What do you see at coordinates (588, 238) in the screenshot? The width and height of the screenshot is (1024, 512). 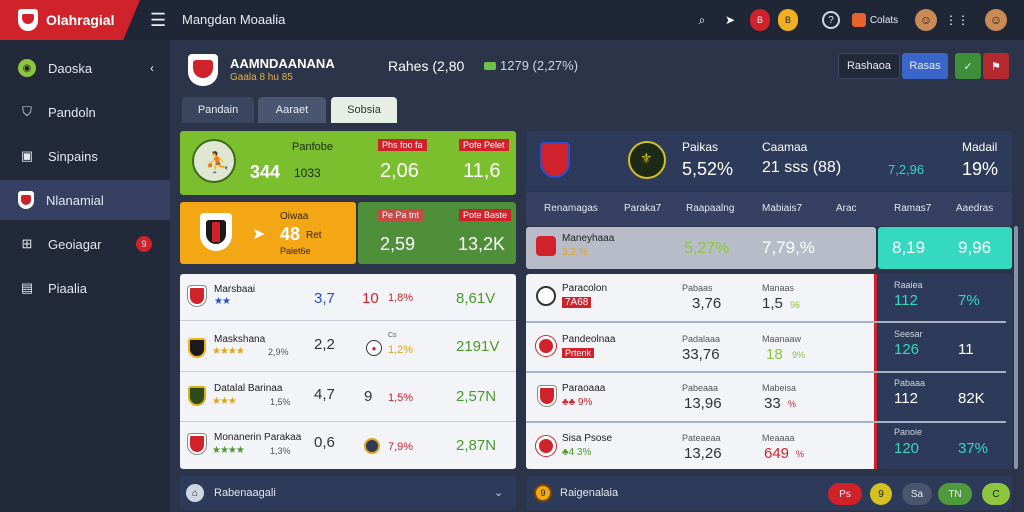 I see `club-name: Maneyhaaa` at bounding box center [588, 238].